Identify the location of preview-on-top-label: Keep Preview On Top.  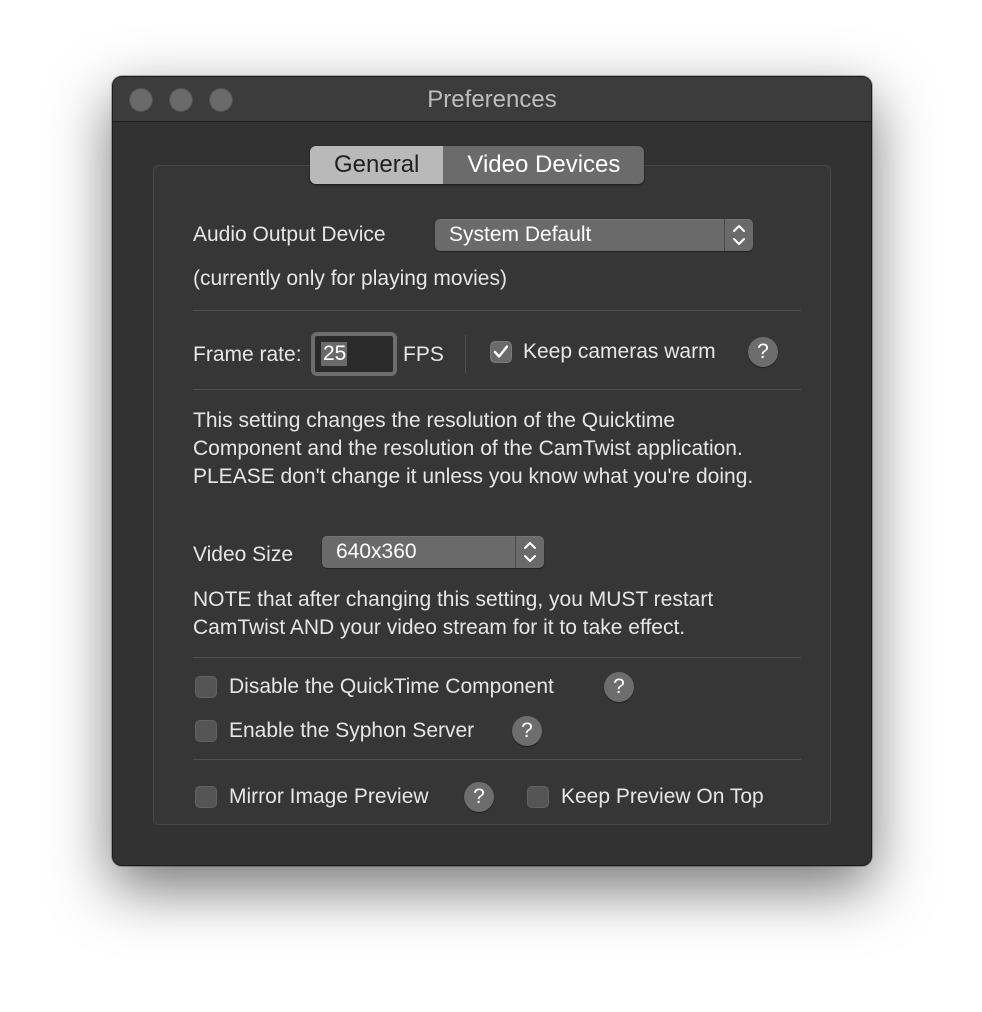
(662, 797).